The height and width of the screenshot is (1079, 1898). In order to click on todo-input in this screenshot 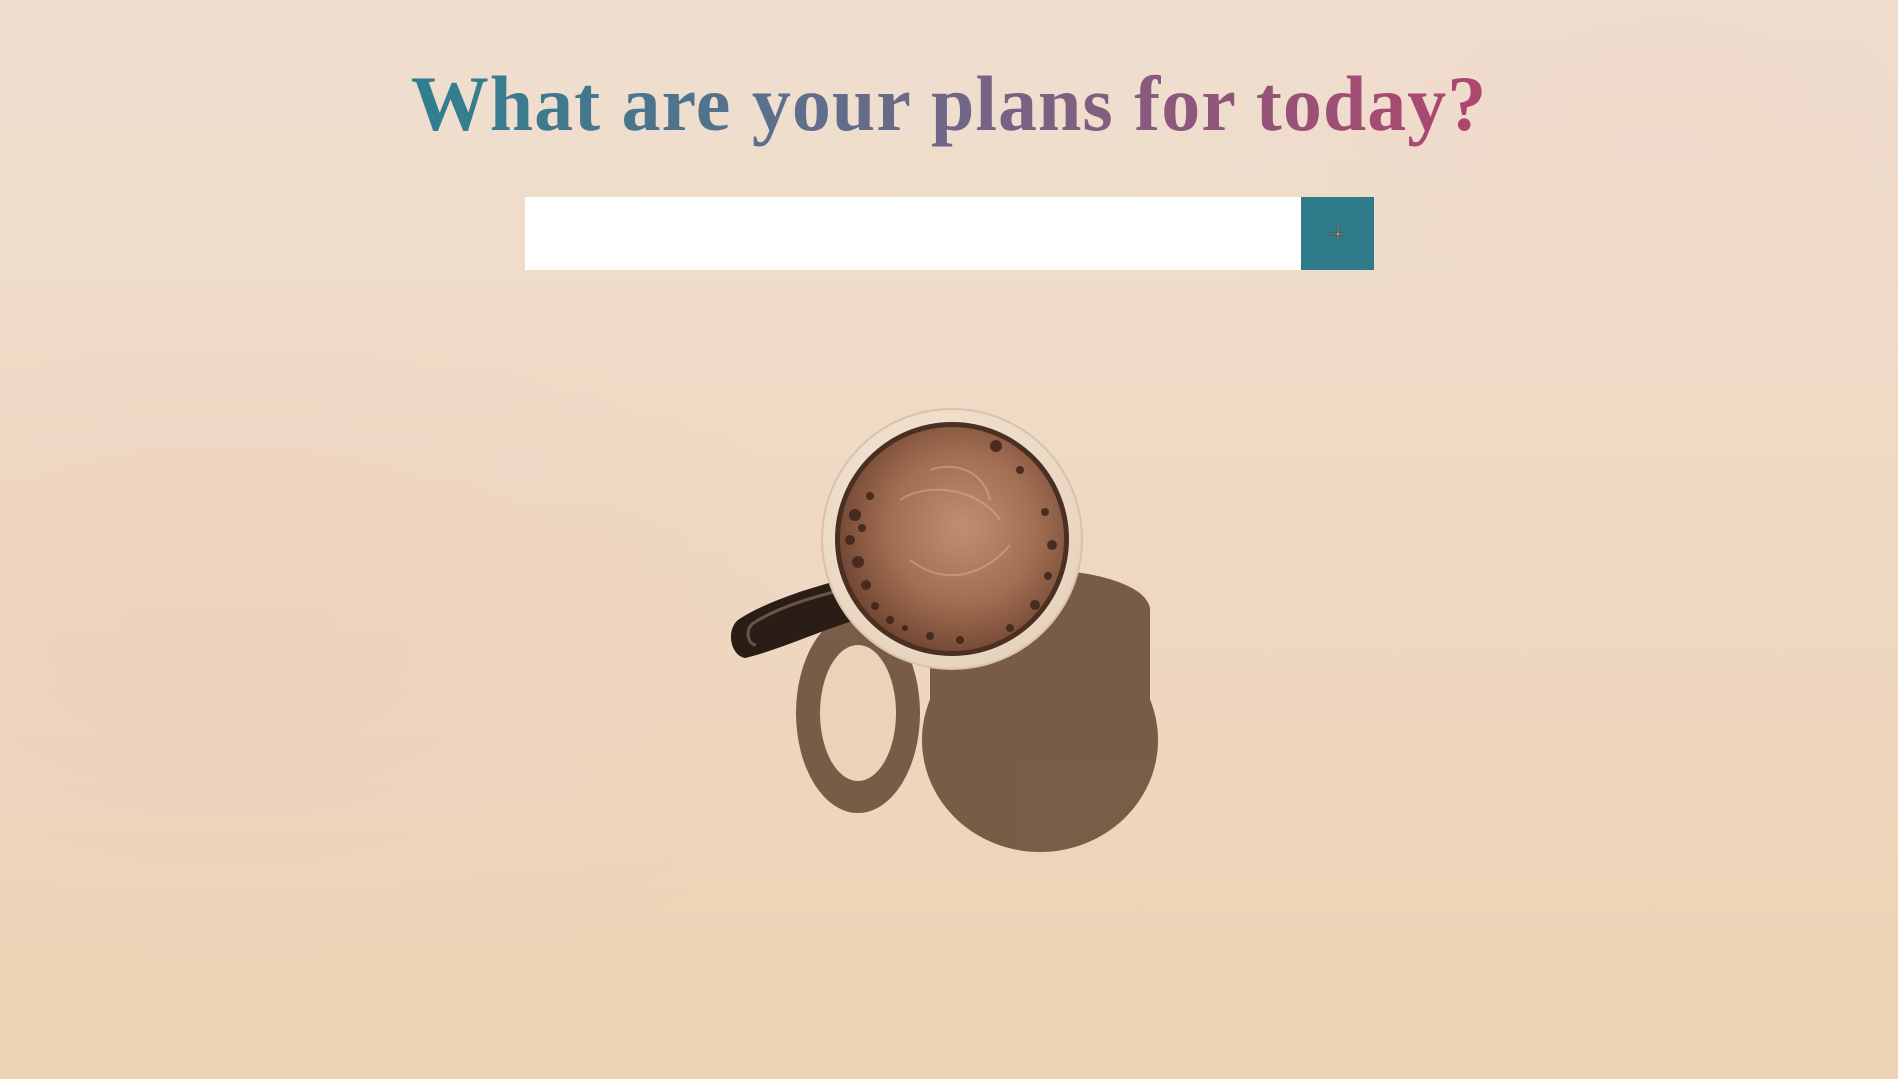, I will do `click(913, 233)`.